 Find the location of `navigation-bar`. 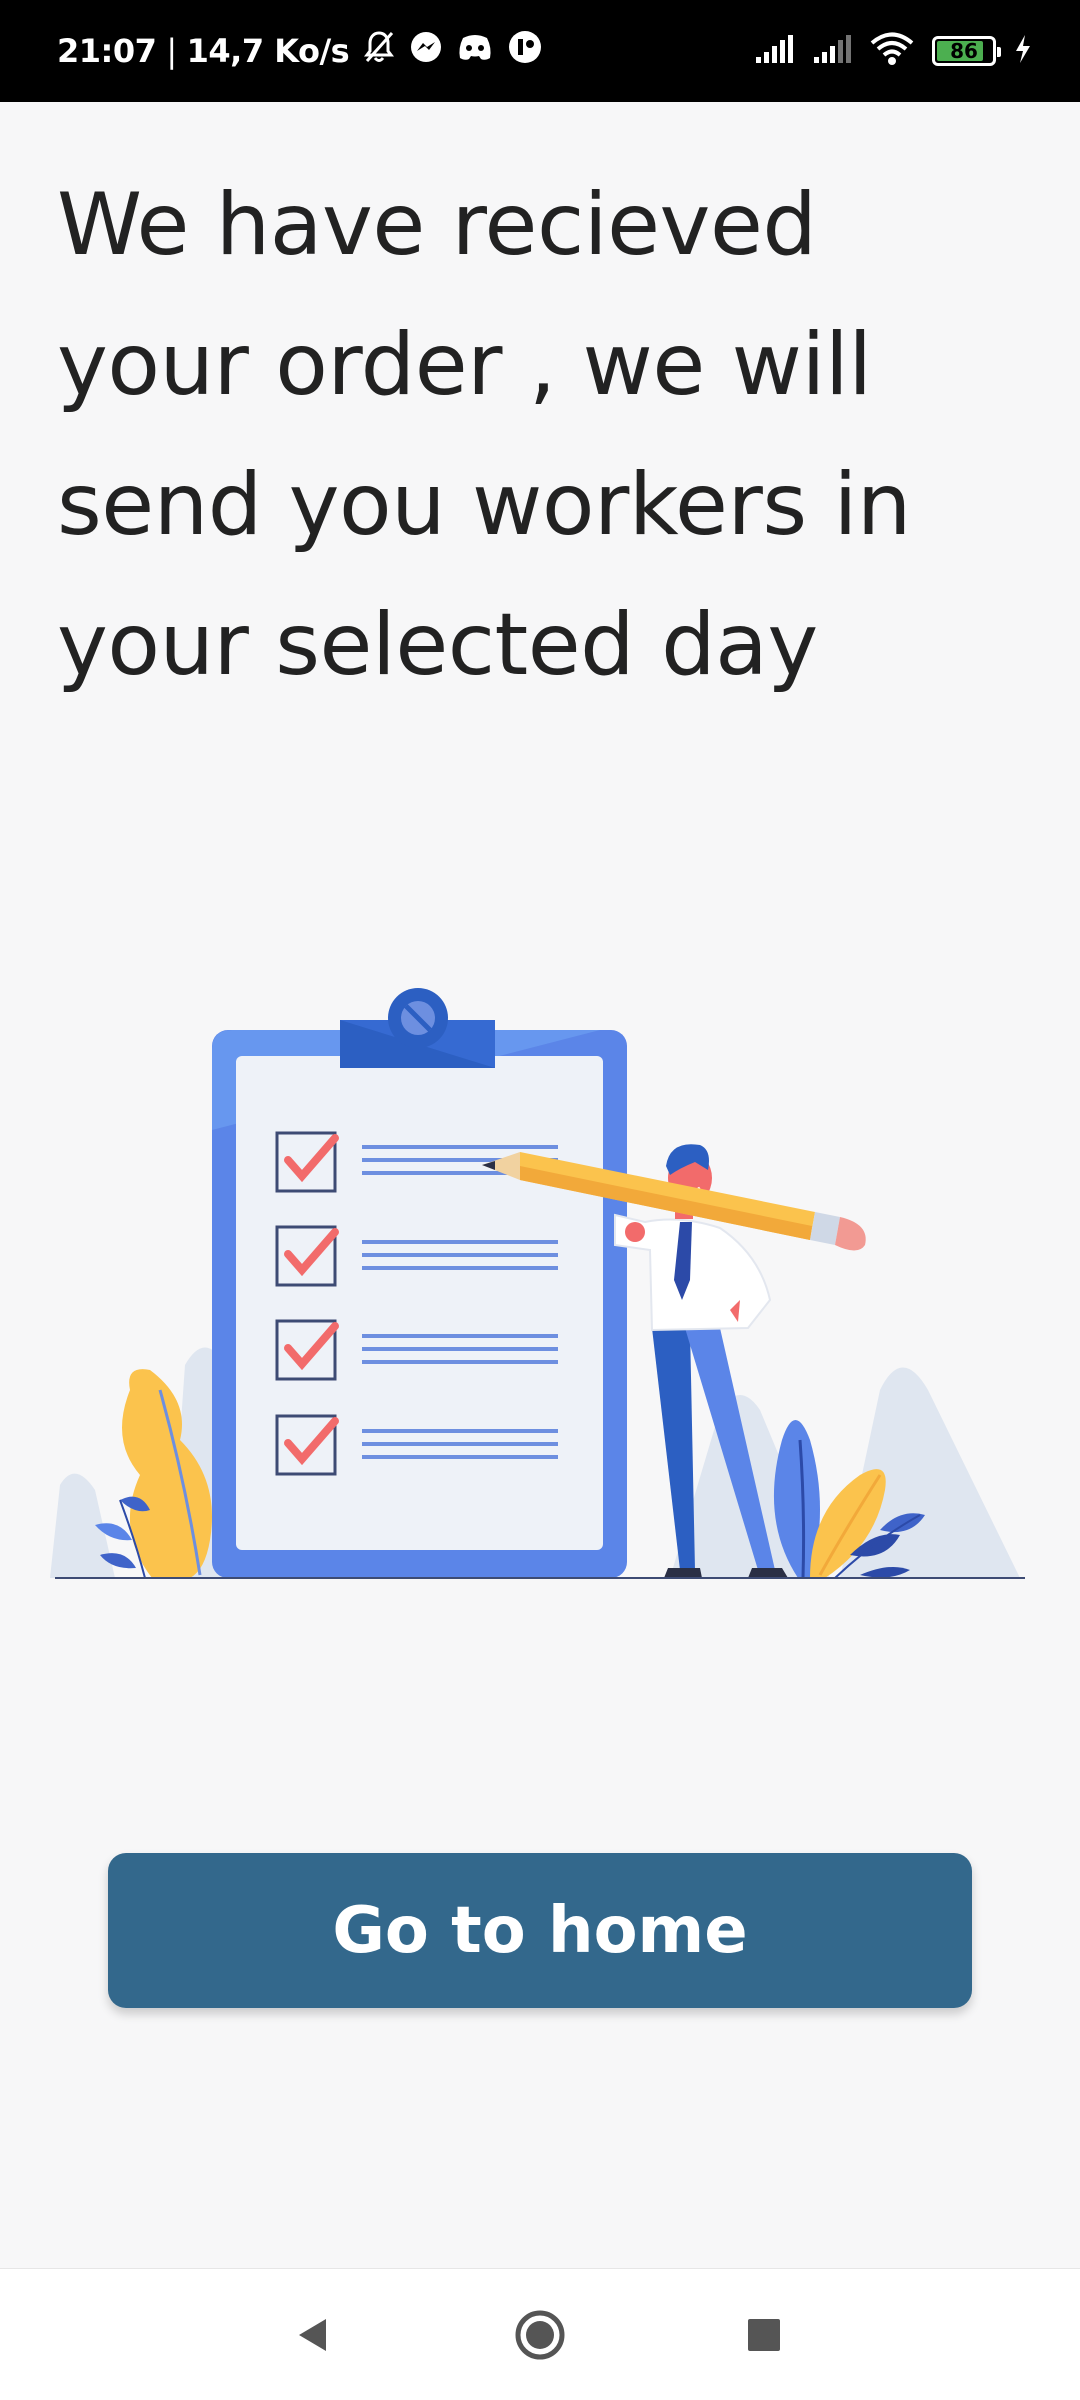

navigation-bar is located at coordinates (540, 2334).